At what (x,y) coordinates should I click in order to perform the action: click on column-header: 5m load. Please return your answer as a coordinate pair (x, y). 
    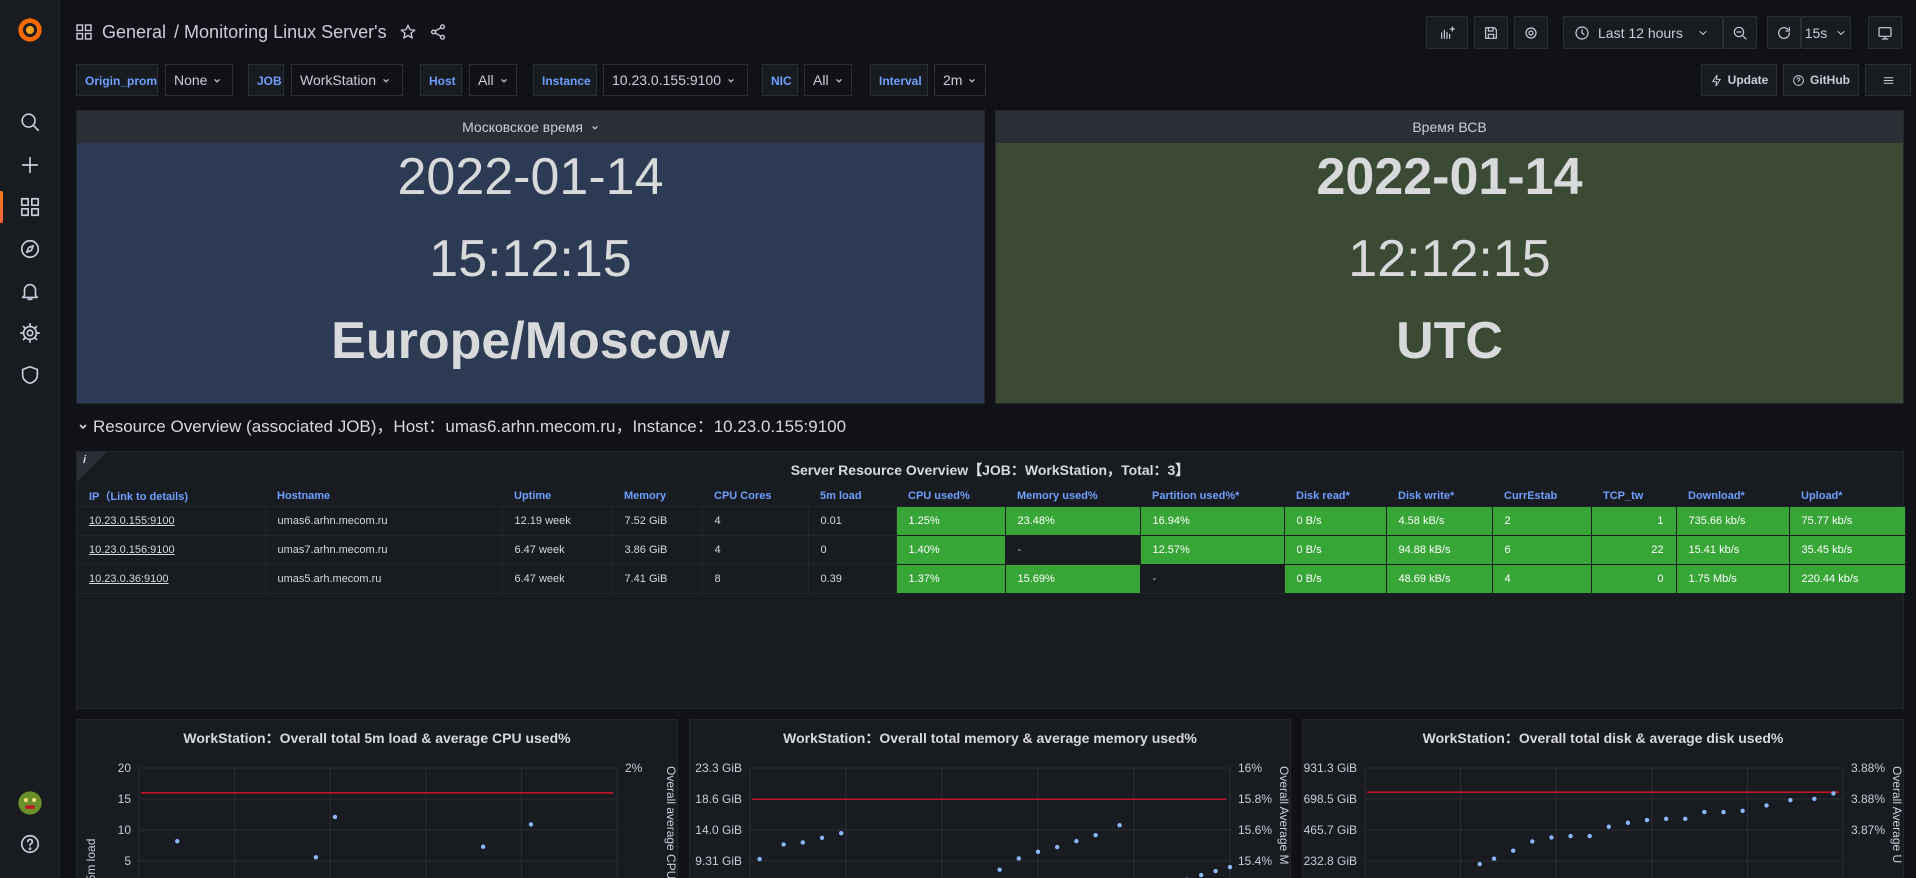
    Looking at the image, I should click on (852, 496).